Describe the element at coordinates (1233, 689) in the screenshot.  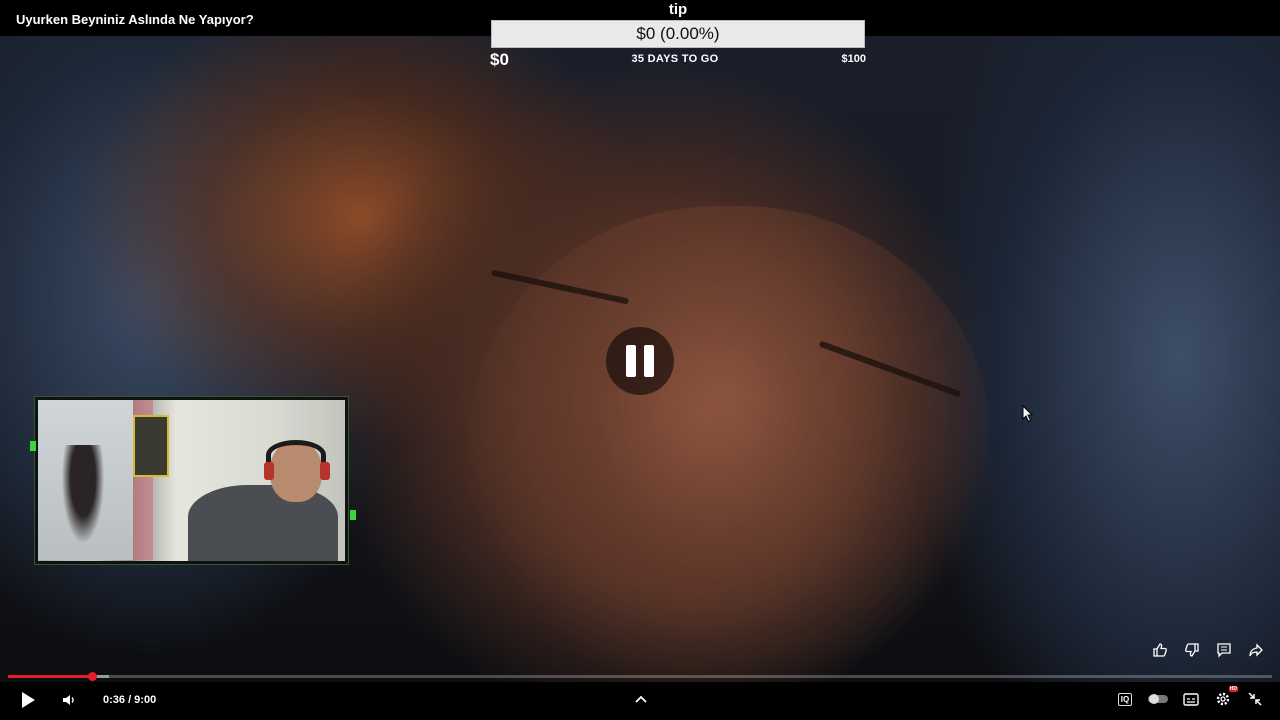
I see `hd-badge: HD` at that location.